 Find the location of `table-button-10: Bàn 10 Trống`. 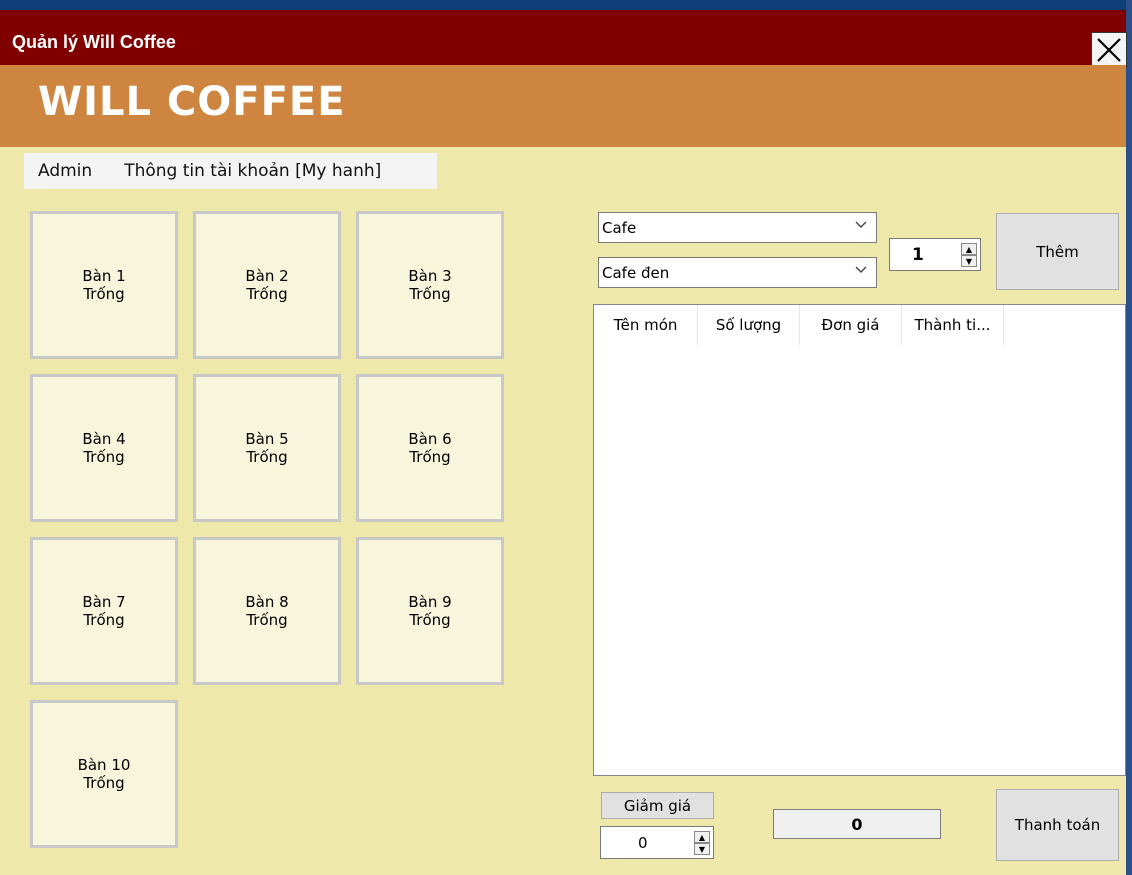

table-button-10: Bàn 10 Trống is located at coordinates (104, 774).